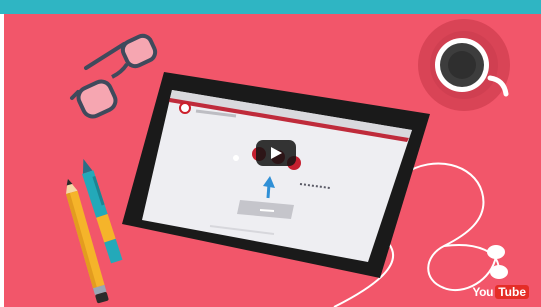  Describe the element at coordinates (483, 292) in the screenshot. I see `youtube-logo-you: You` at that location.